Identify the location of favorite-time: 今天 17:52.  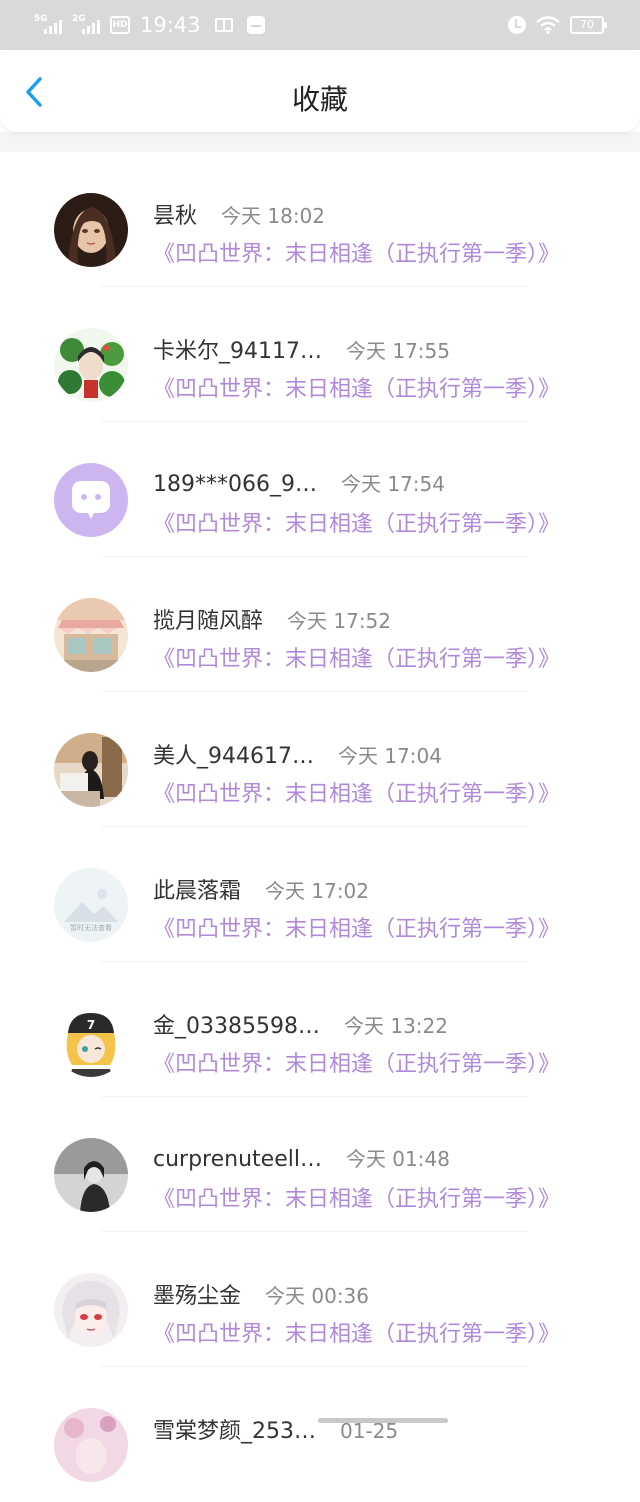
(339, 621).